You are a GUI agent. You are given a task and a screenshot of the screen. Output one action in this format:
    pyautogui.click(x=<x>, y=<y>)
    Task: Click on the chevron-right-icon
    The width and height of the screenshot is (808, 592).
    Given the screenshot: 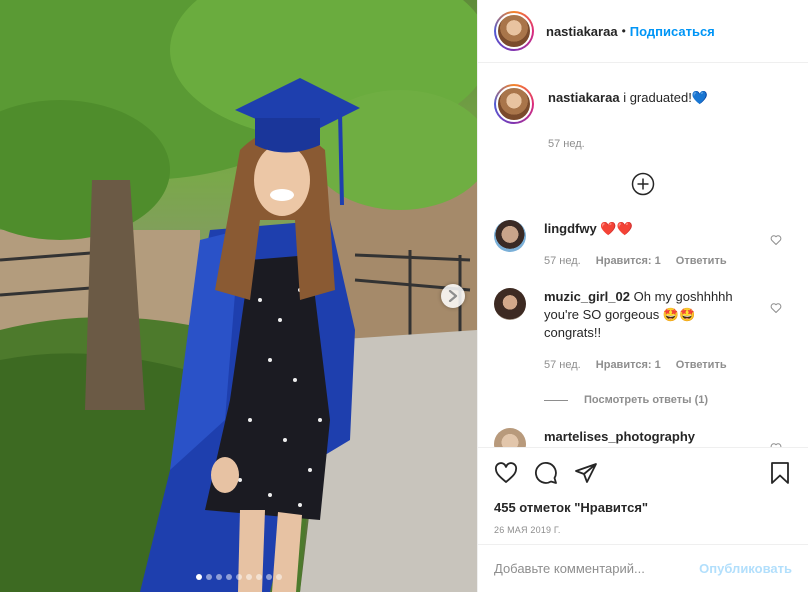 What is the action you would take?
    pyautogui.click(x=453, y=296)
    